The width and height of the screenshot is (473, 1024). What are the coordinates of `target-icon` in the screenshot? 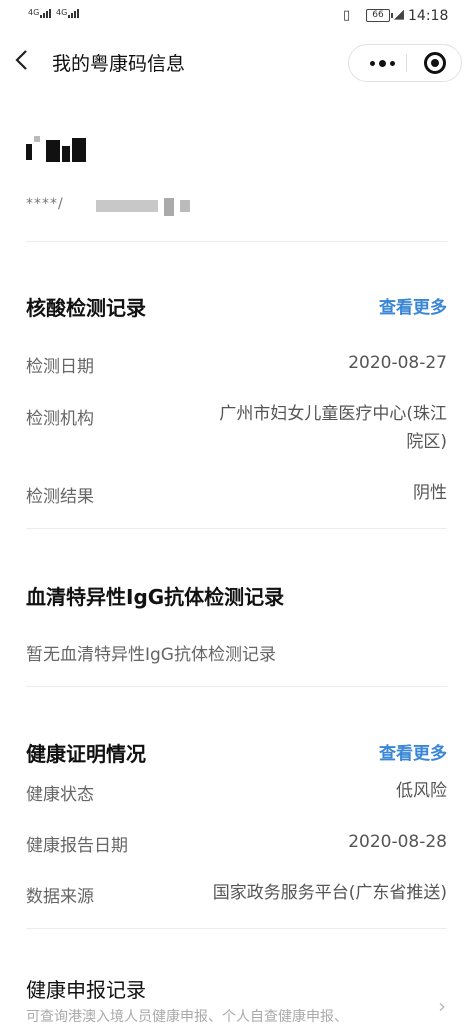 It's located at (435, 63).